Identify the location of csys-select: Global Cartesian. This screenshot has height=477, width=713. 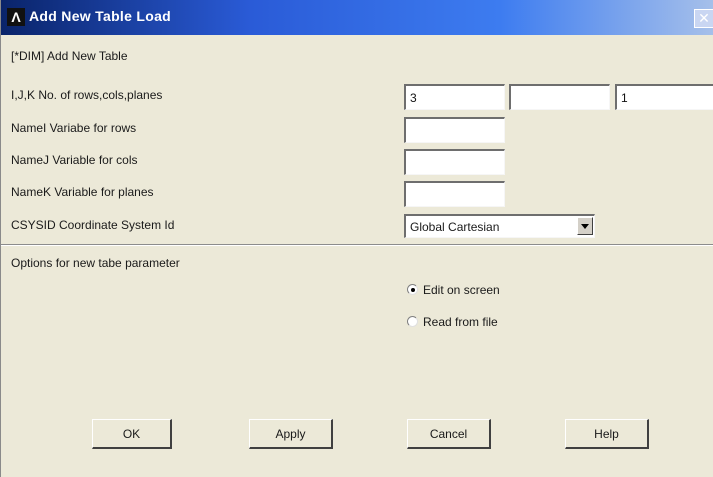
(499, 226).